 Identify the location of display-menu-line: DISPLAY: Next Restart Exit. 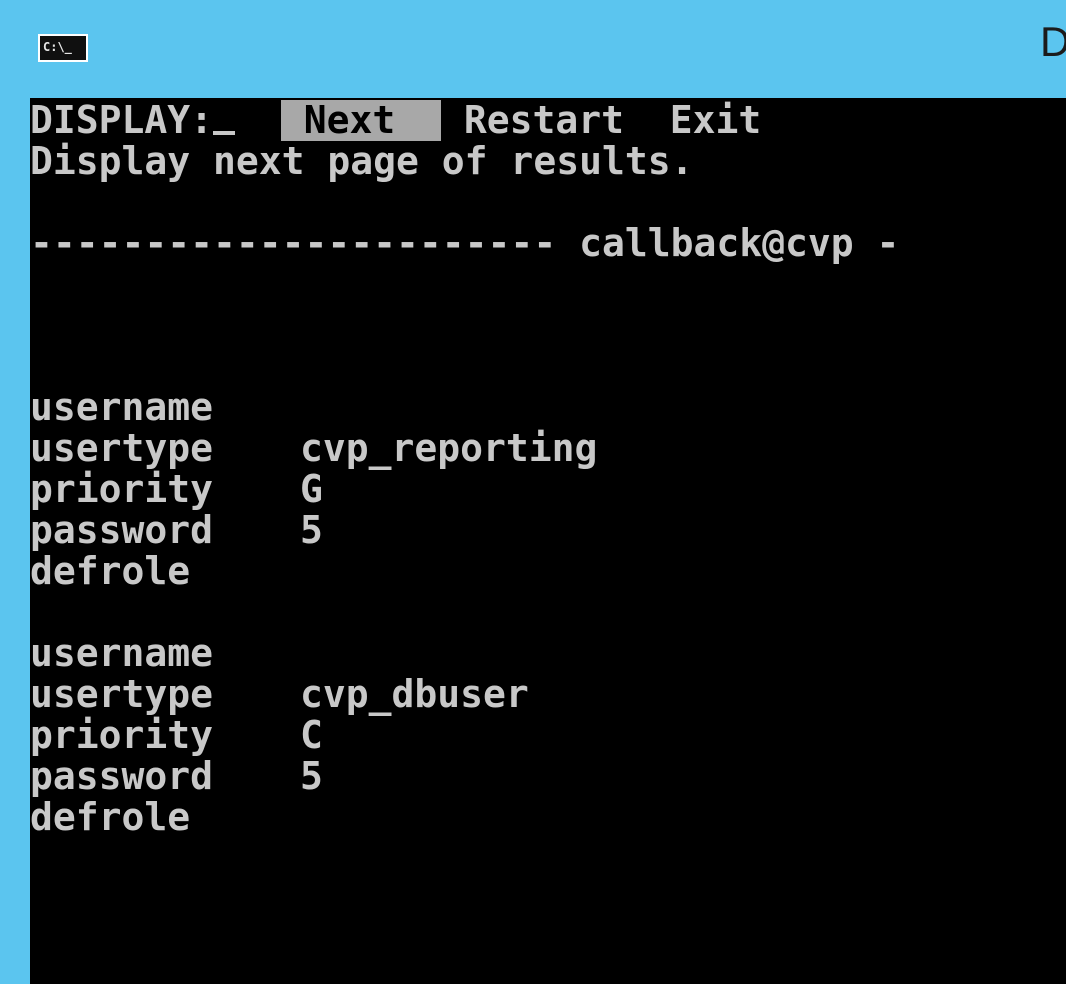
(395, 120).